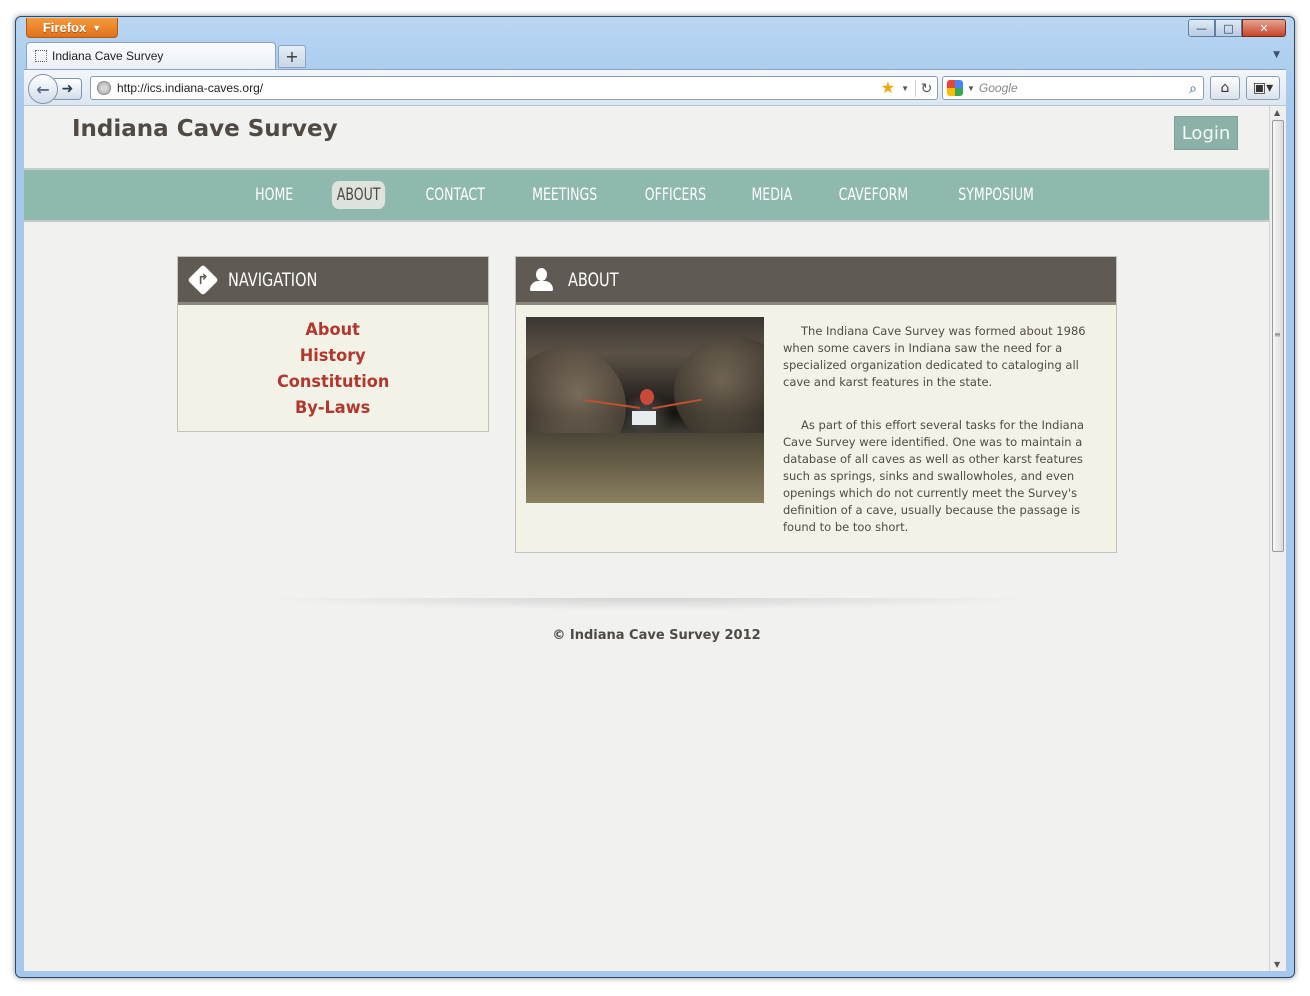  I want to click on scroll-grip-icon: ≡, so click(1277, 334).